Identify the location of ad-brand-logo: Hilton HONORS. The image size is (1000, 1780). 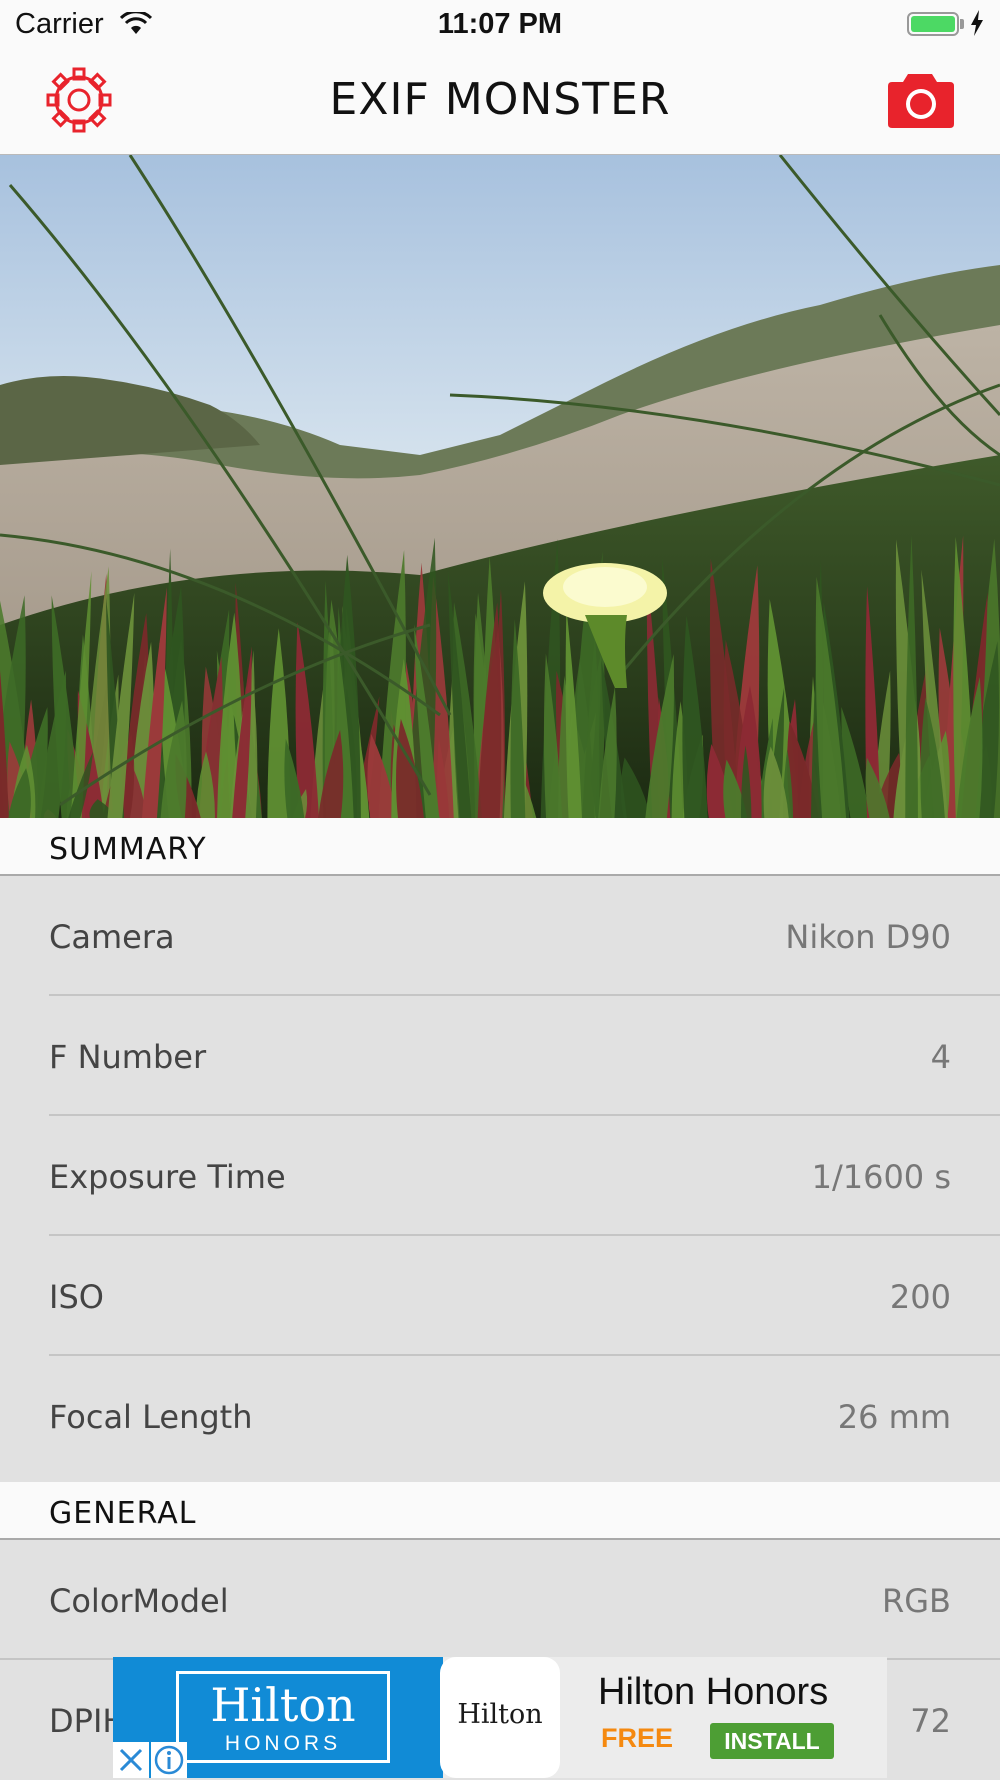
(283, 1717).